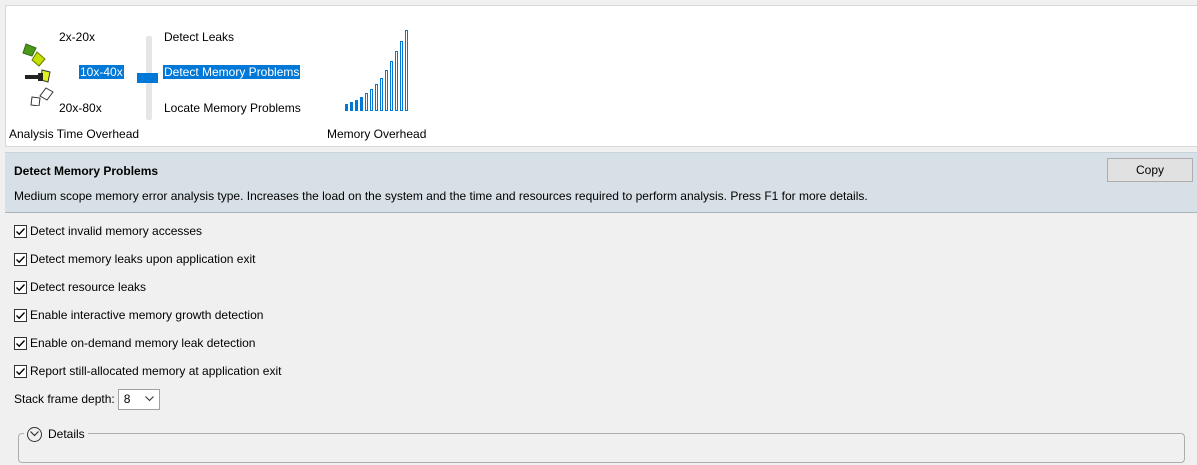  What do you see at coordinates (88, 287) in the screenshot?
I see `option-label: Detect resource leaks` at bounding box center [88, 287].